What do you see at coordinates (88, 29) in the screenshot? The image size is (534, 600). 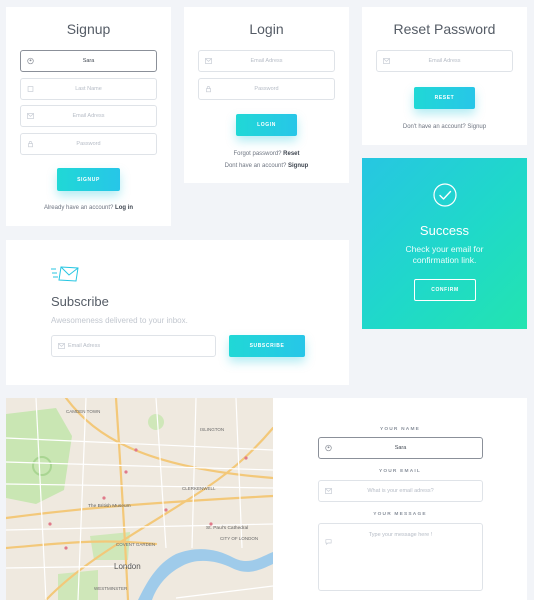 I see `signup-title: Signup` at bounding box center [88, 29].